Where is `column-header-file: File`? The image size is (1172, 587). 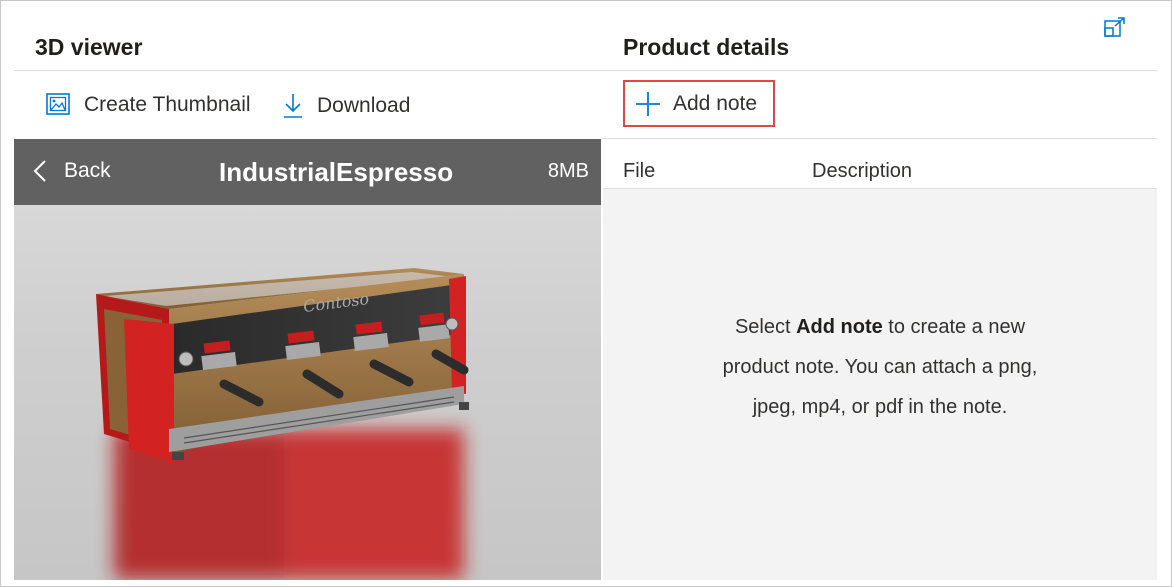 column-header-file: File is located at coordinates (639, 171).